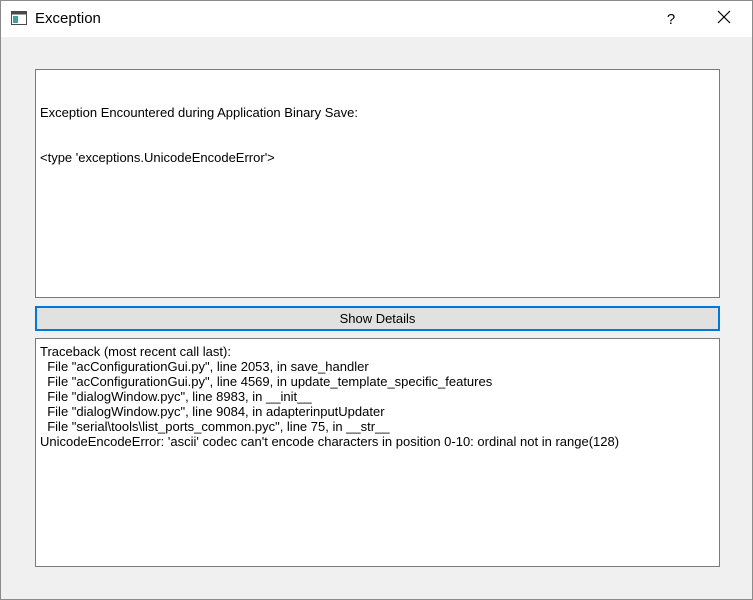  What do you see at coordinates (376, 19) in the screenshot?
I see `title-bar: Exception ?` at bounding box center [376, 19].